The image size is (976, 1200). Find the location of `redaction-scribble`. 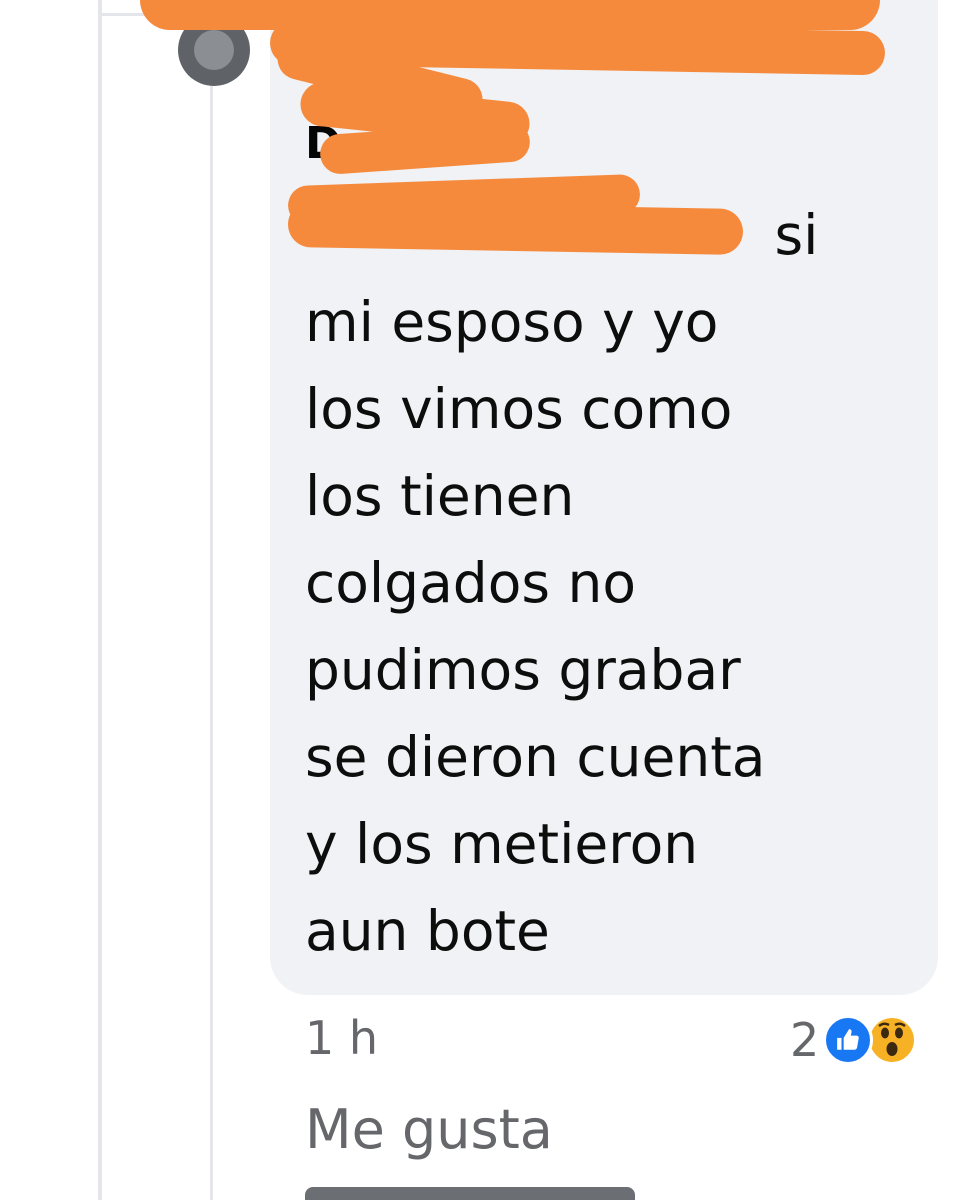

redaction-scribble is located at coordinates (515, 228).